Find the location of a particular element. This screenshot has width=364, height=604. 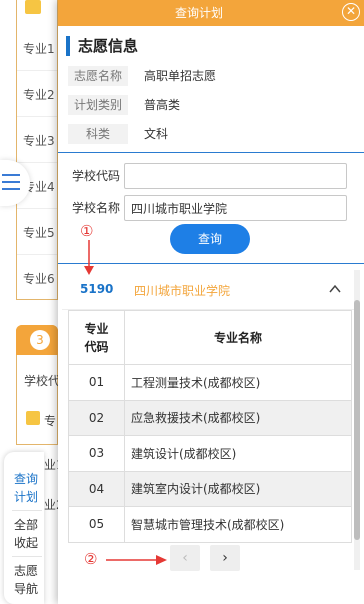

table-row: 01 工程测量技术(成都校区) is located at coordinates (210, 382).